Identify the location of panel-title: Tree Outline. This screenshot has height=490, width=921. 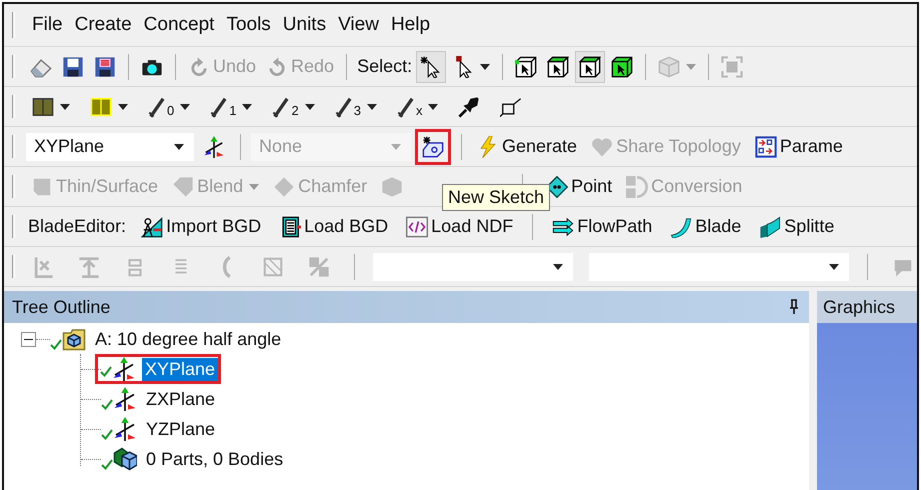
(61, 307).